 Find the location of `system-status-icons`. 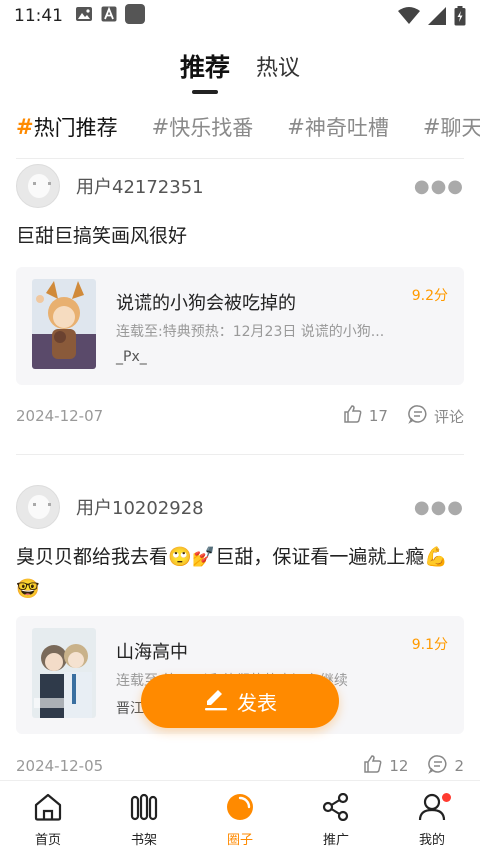

system-status-icons is located at coordinates (432, 18).